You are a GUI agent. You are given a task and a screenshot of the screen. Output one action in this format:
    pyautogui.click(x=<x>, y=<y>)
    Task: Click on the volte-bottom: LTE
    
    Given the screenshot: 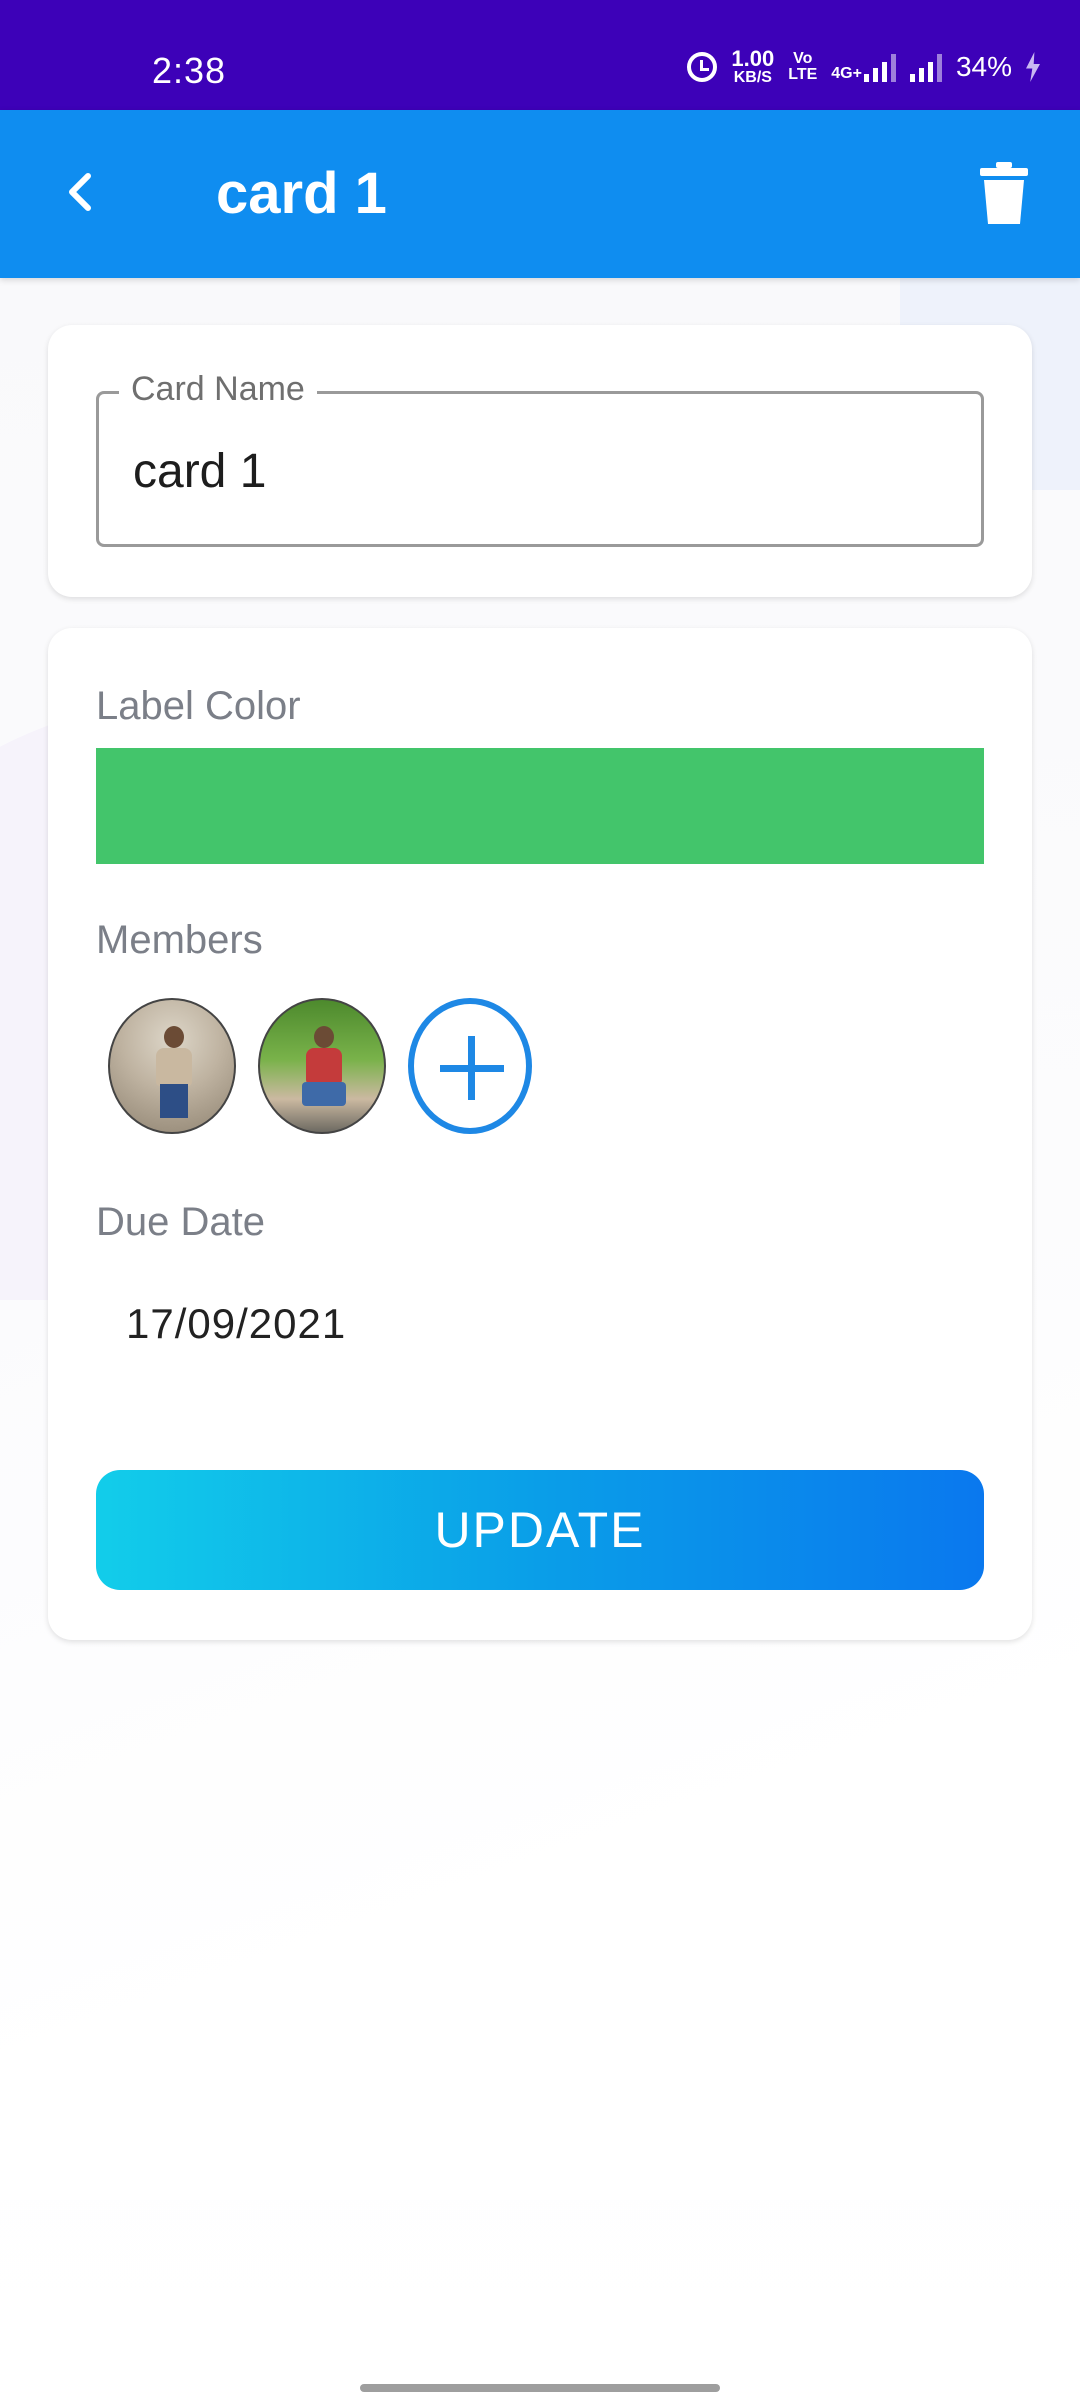 What is the action you would take?
    pyautogui.click(x=803, y=74)
    